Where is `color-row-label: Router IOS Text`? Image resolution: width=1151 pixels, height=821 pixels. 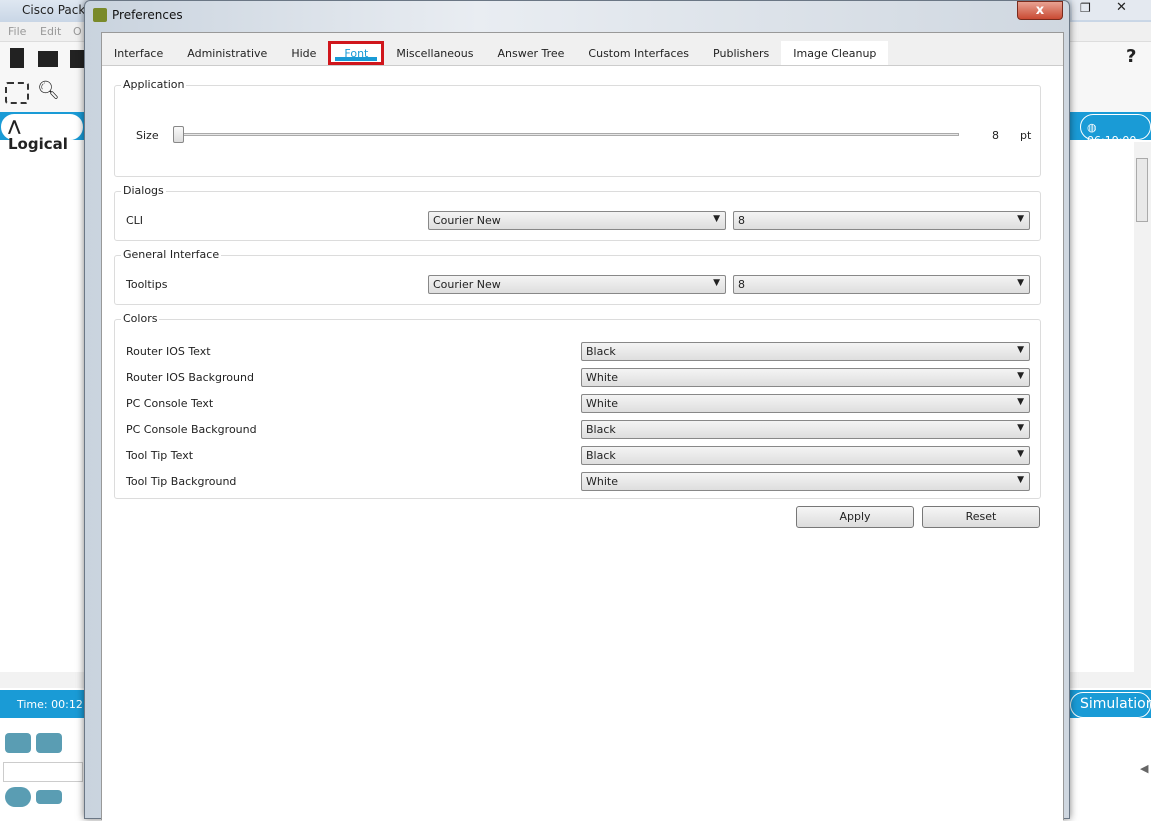
color-row-label: Router IOS Text is located at coordinates (168, 351).